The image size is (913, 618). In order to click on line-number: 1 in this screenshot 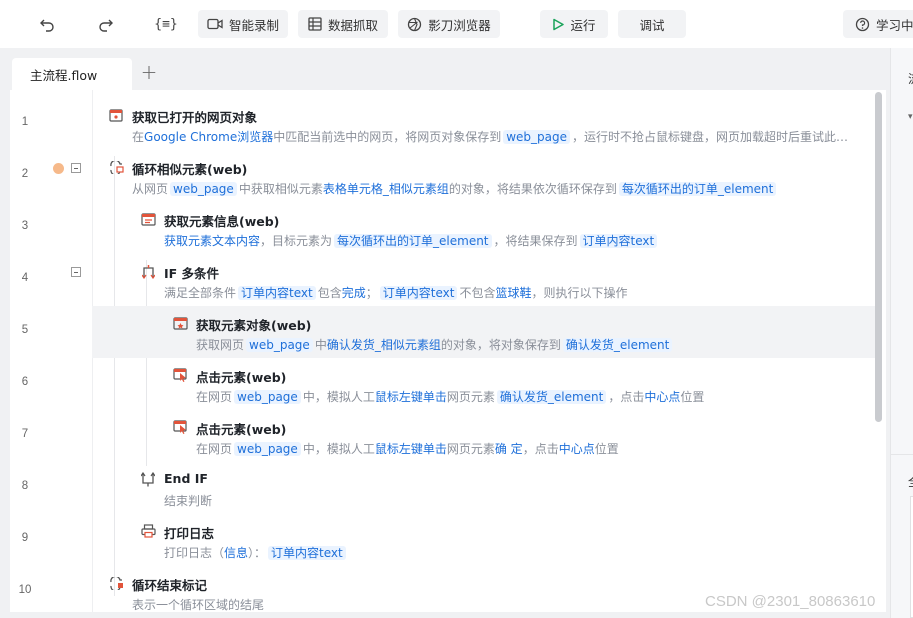, I will do `click(25, 122)`.